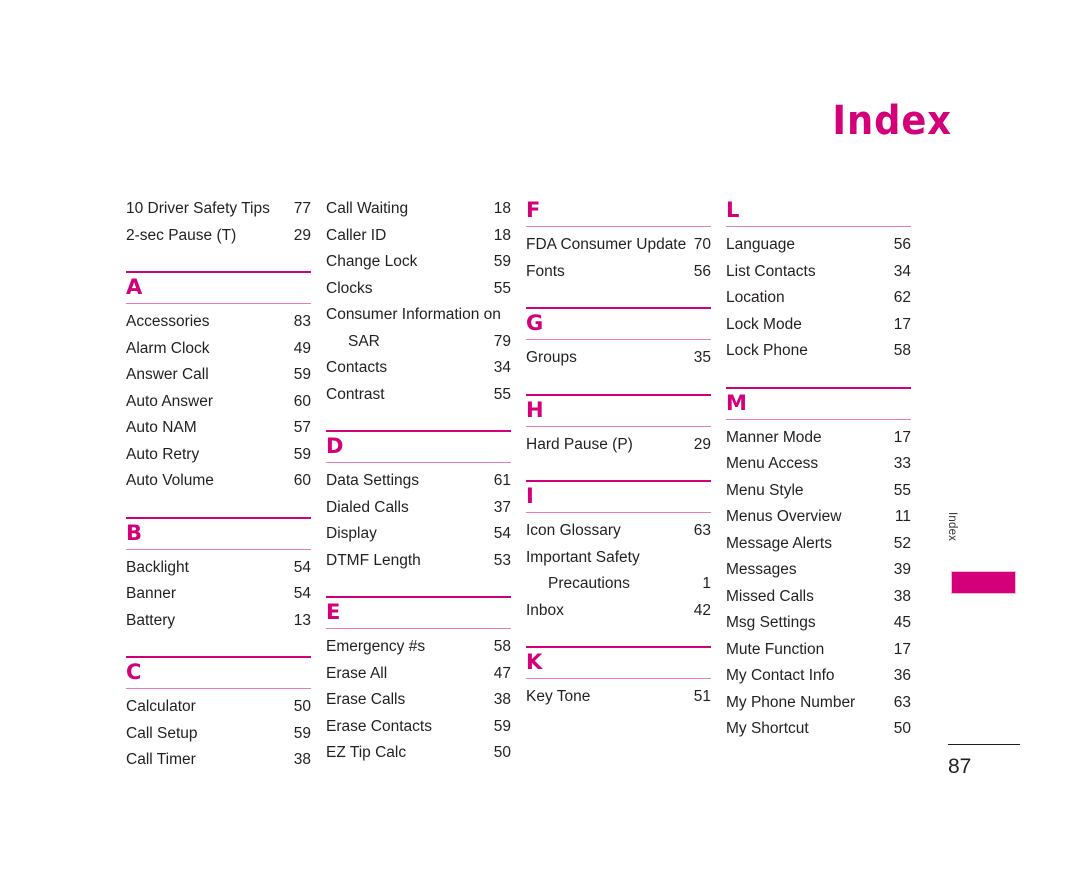  I want to click on index-entry-label: Auto NAM, so click(161, 427).